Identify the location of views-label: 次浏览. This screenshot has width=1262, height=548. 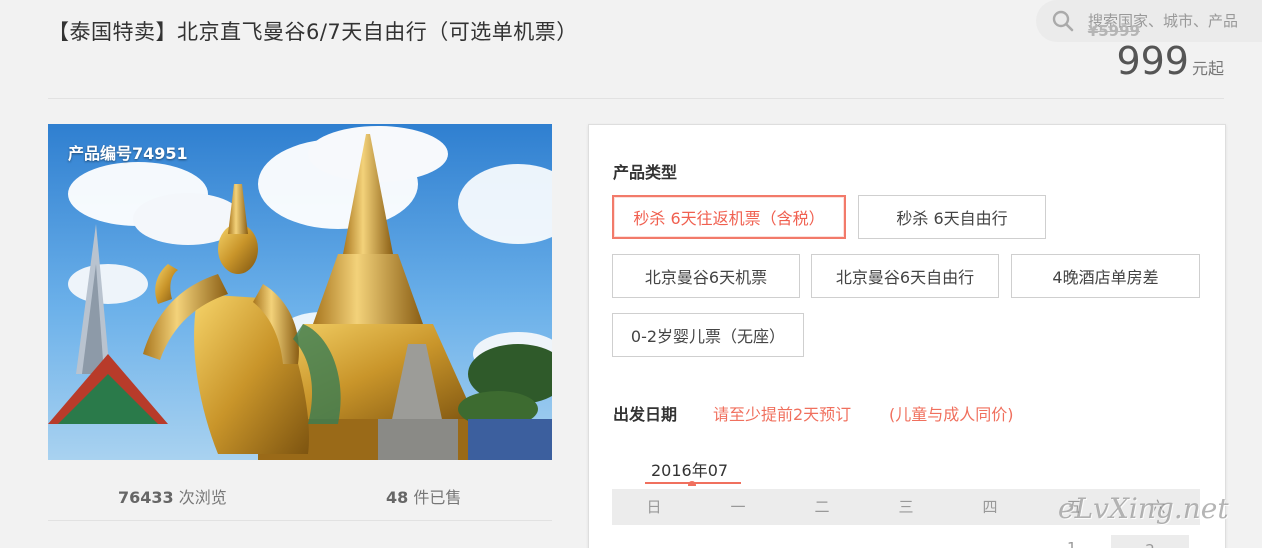
(202, 497).